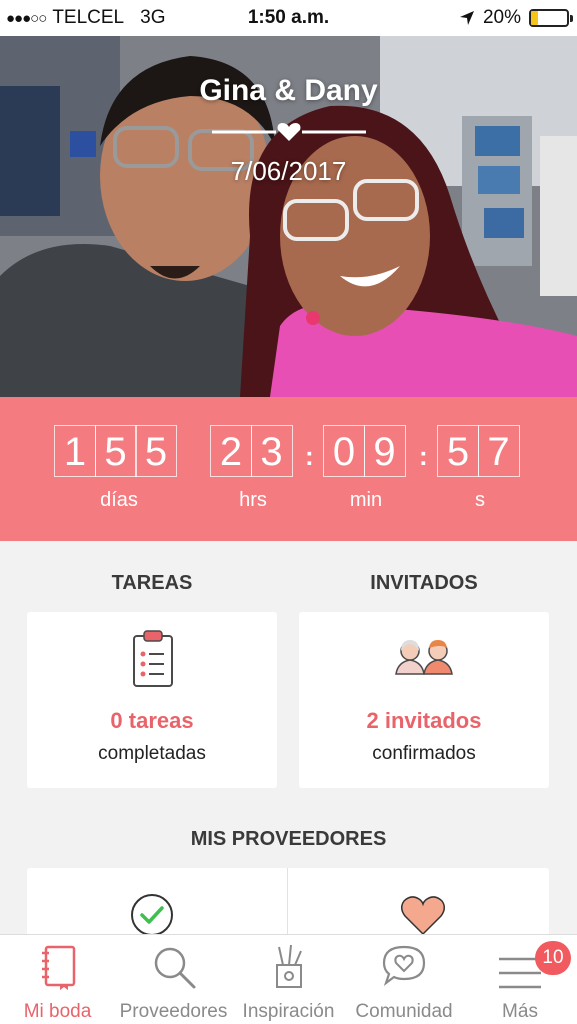 This screenshot has height=1024, width=577. Describe the element at coordinates (551, 18) in the screenshot. I see `battery-icon` at that location.